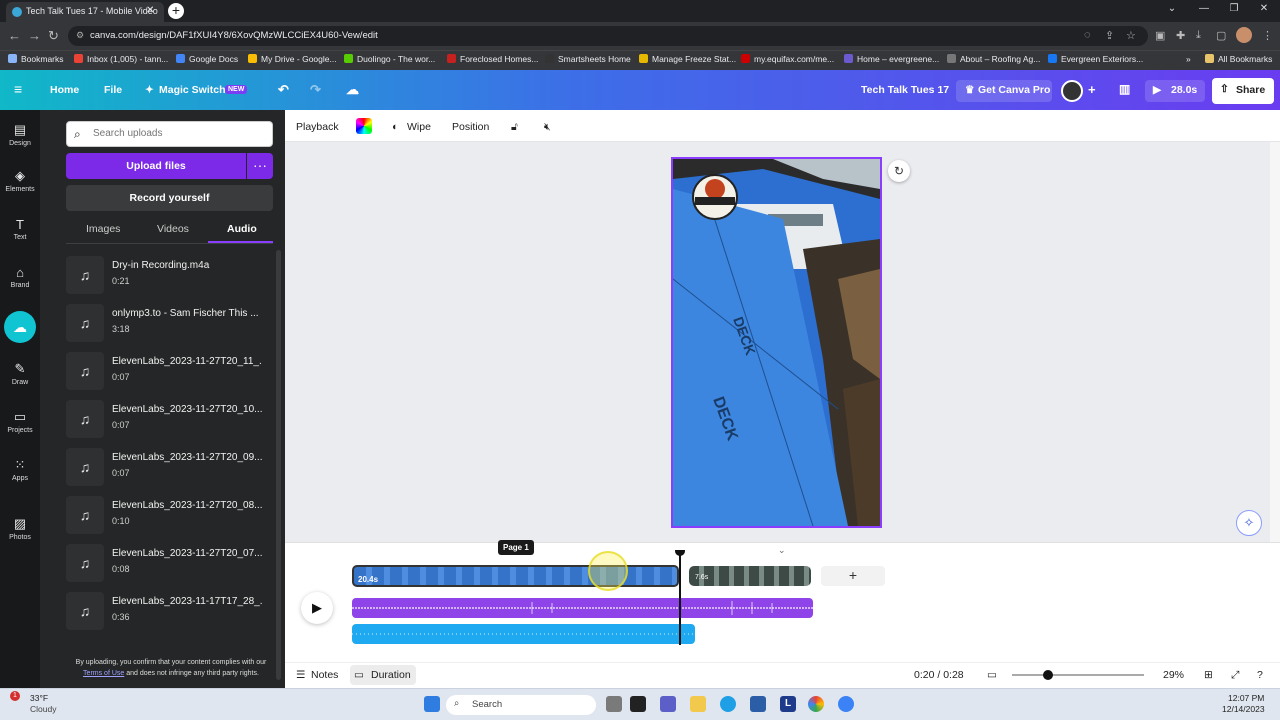  What do you see at coordinates (156, 166) in the screenshot?
I see `upload-files-button: Upload files` at bounding box center [156, 166].